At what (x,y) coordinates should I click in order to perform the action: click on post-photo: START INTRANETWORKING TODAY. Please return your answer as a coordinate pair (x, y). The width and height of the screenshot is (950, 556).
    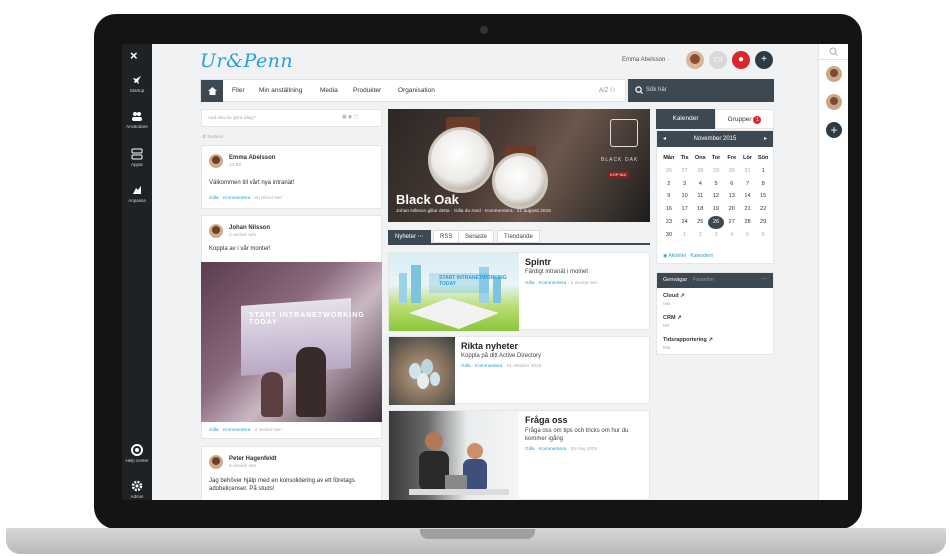
    Looking at the image, I should click on (291, 342).